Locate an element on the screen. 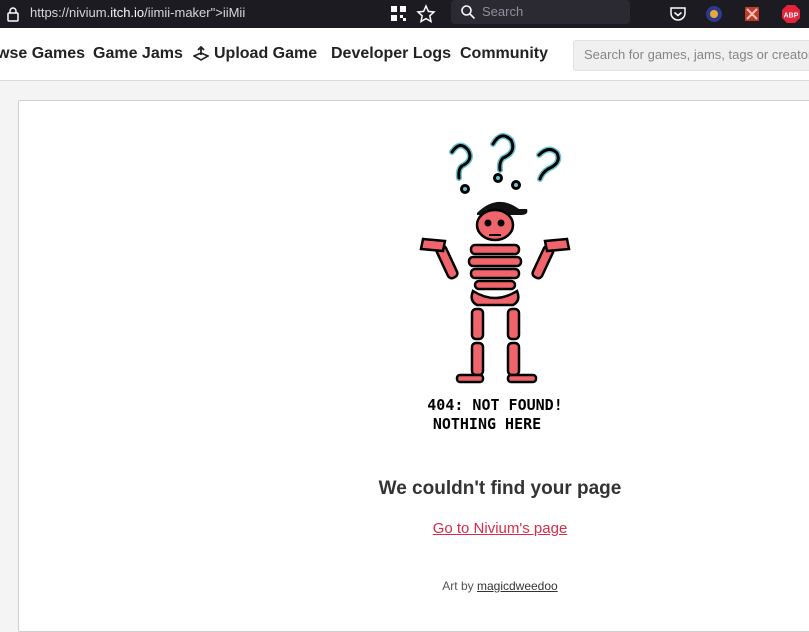 This screenshot has height=632, width=809. skeleton-404-illustration: 404: NOT FOUND! NOTHING HERE is located at coordinates (495, 282).